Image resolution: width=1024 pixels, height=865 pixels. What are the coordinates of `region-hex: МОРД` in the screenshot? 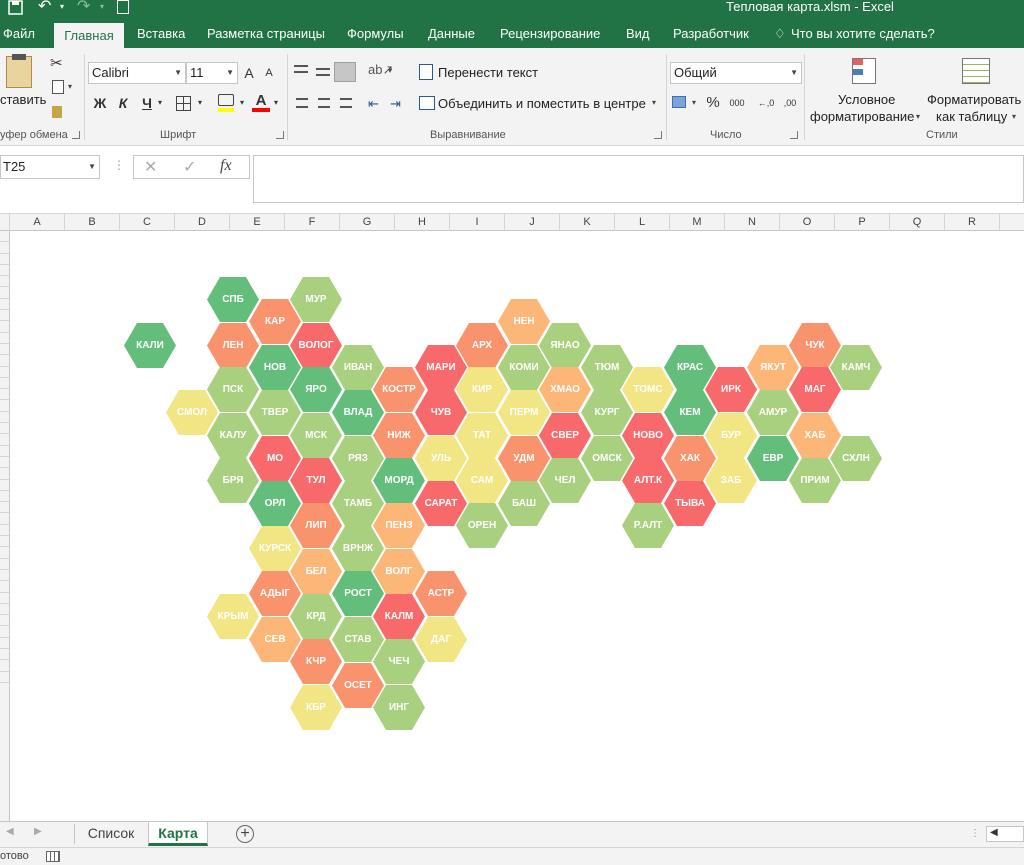 It's located at (399, 480).